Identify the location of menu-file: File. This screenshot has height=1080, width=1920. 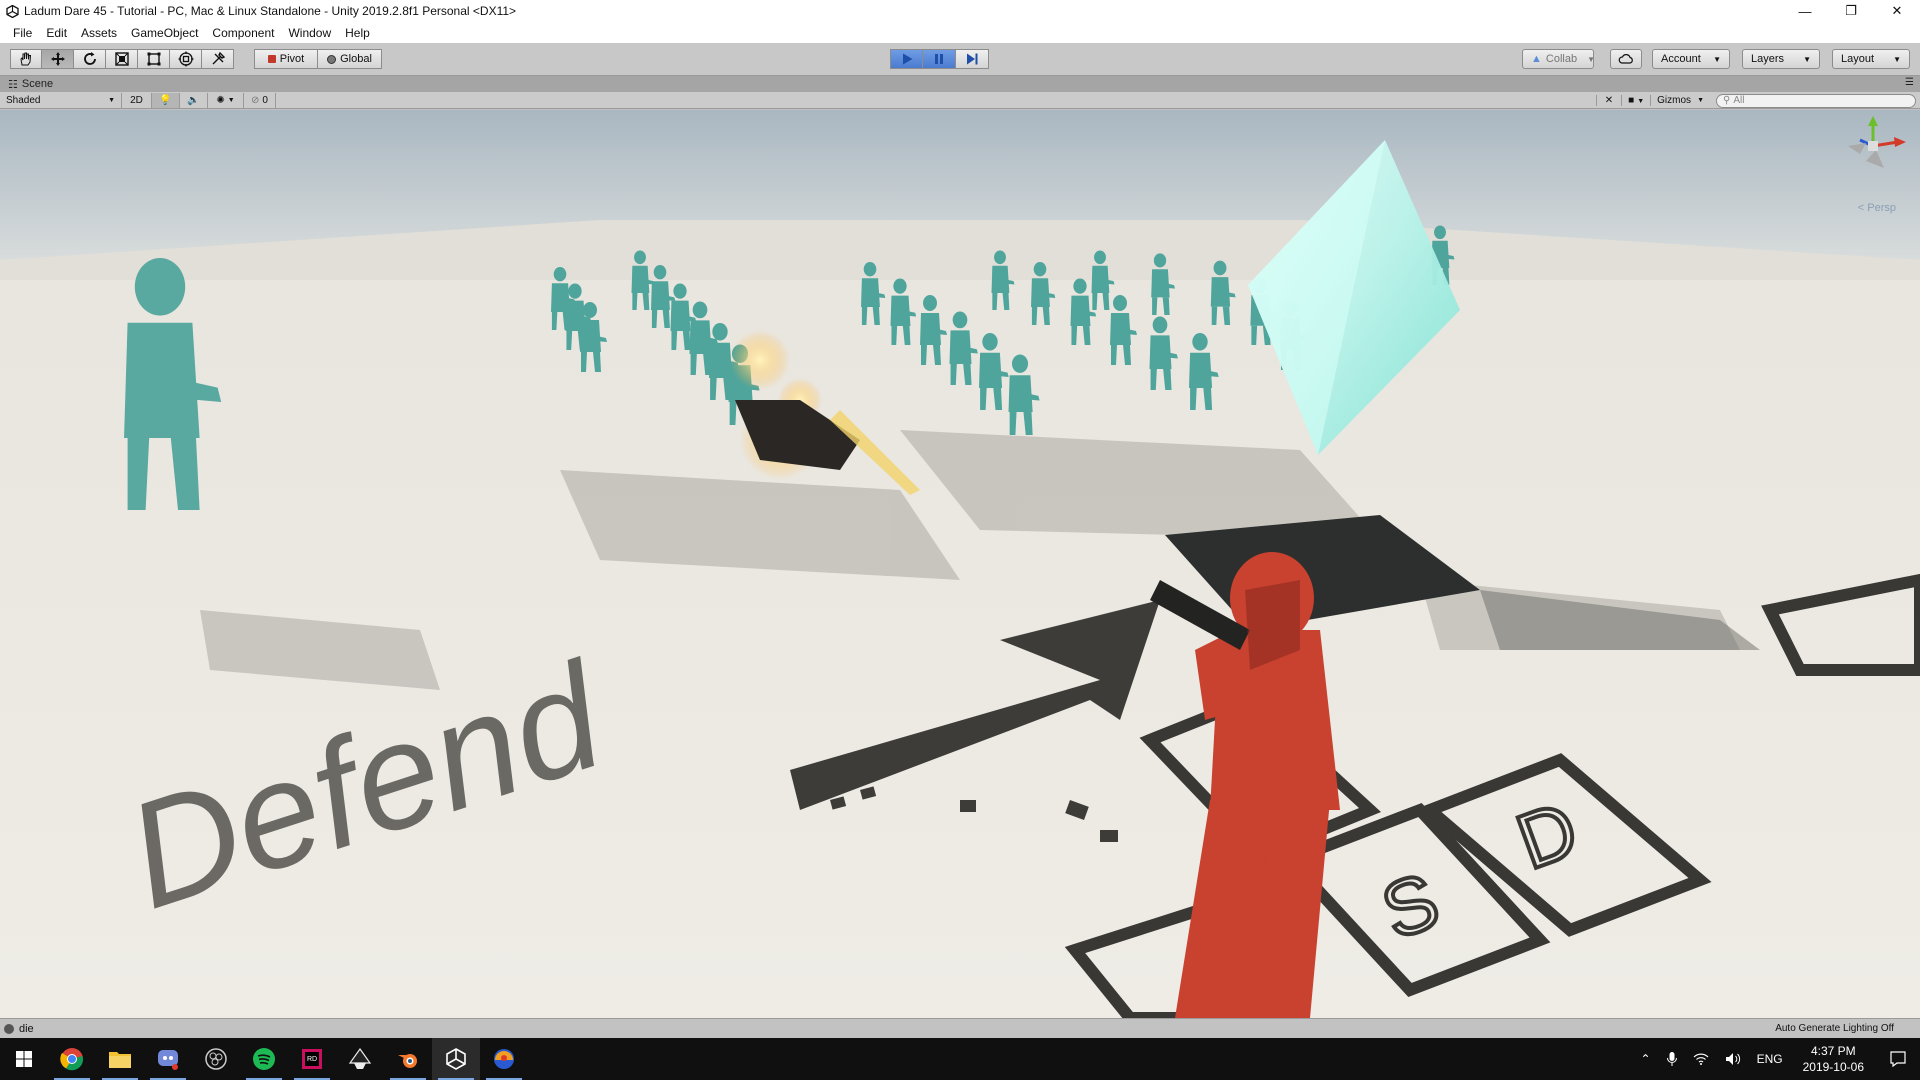
(22, 33).